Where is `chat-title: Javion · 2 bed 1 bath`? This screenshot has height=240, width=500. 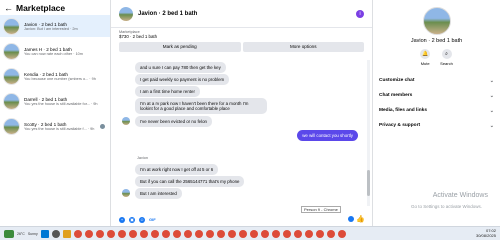 chat-title: Javion · 2 bed 1 bath is located at coordinates (167, 14).